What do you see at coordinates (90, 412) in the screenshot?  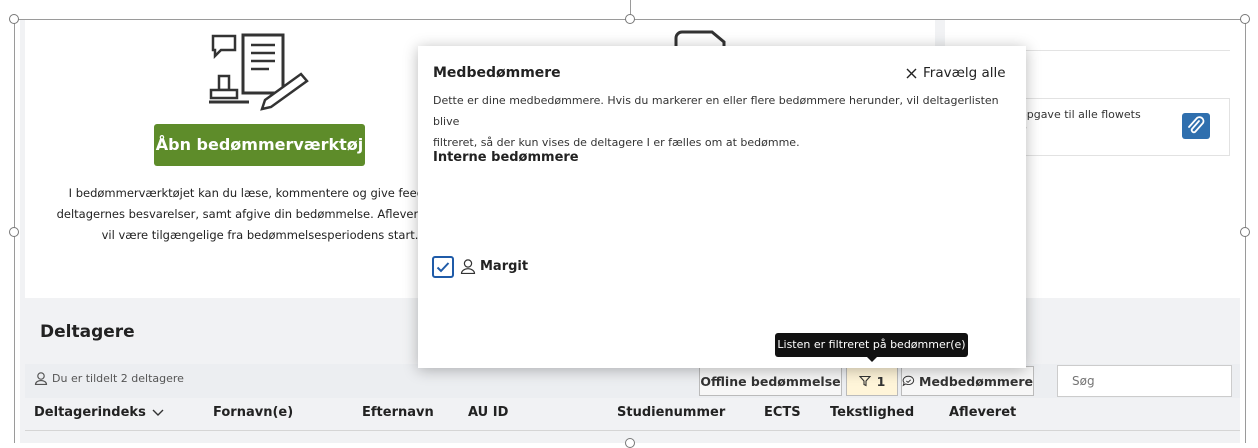 I see `column-header-index-label: Deltagerindeks` at bounding box center [90, 412].